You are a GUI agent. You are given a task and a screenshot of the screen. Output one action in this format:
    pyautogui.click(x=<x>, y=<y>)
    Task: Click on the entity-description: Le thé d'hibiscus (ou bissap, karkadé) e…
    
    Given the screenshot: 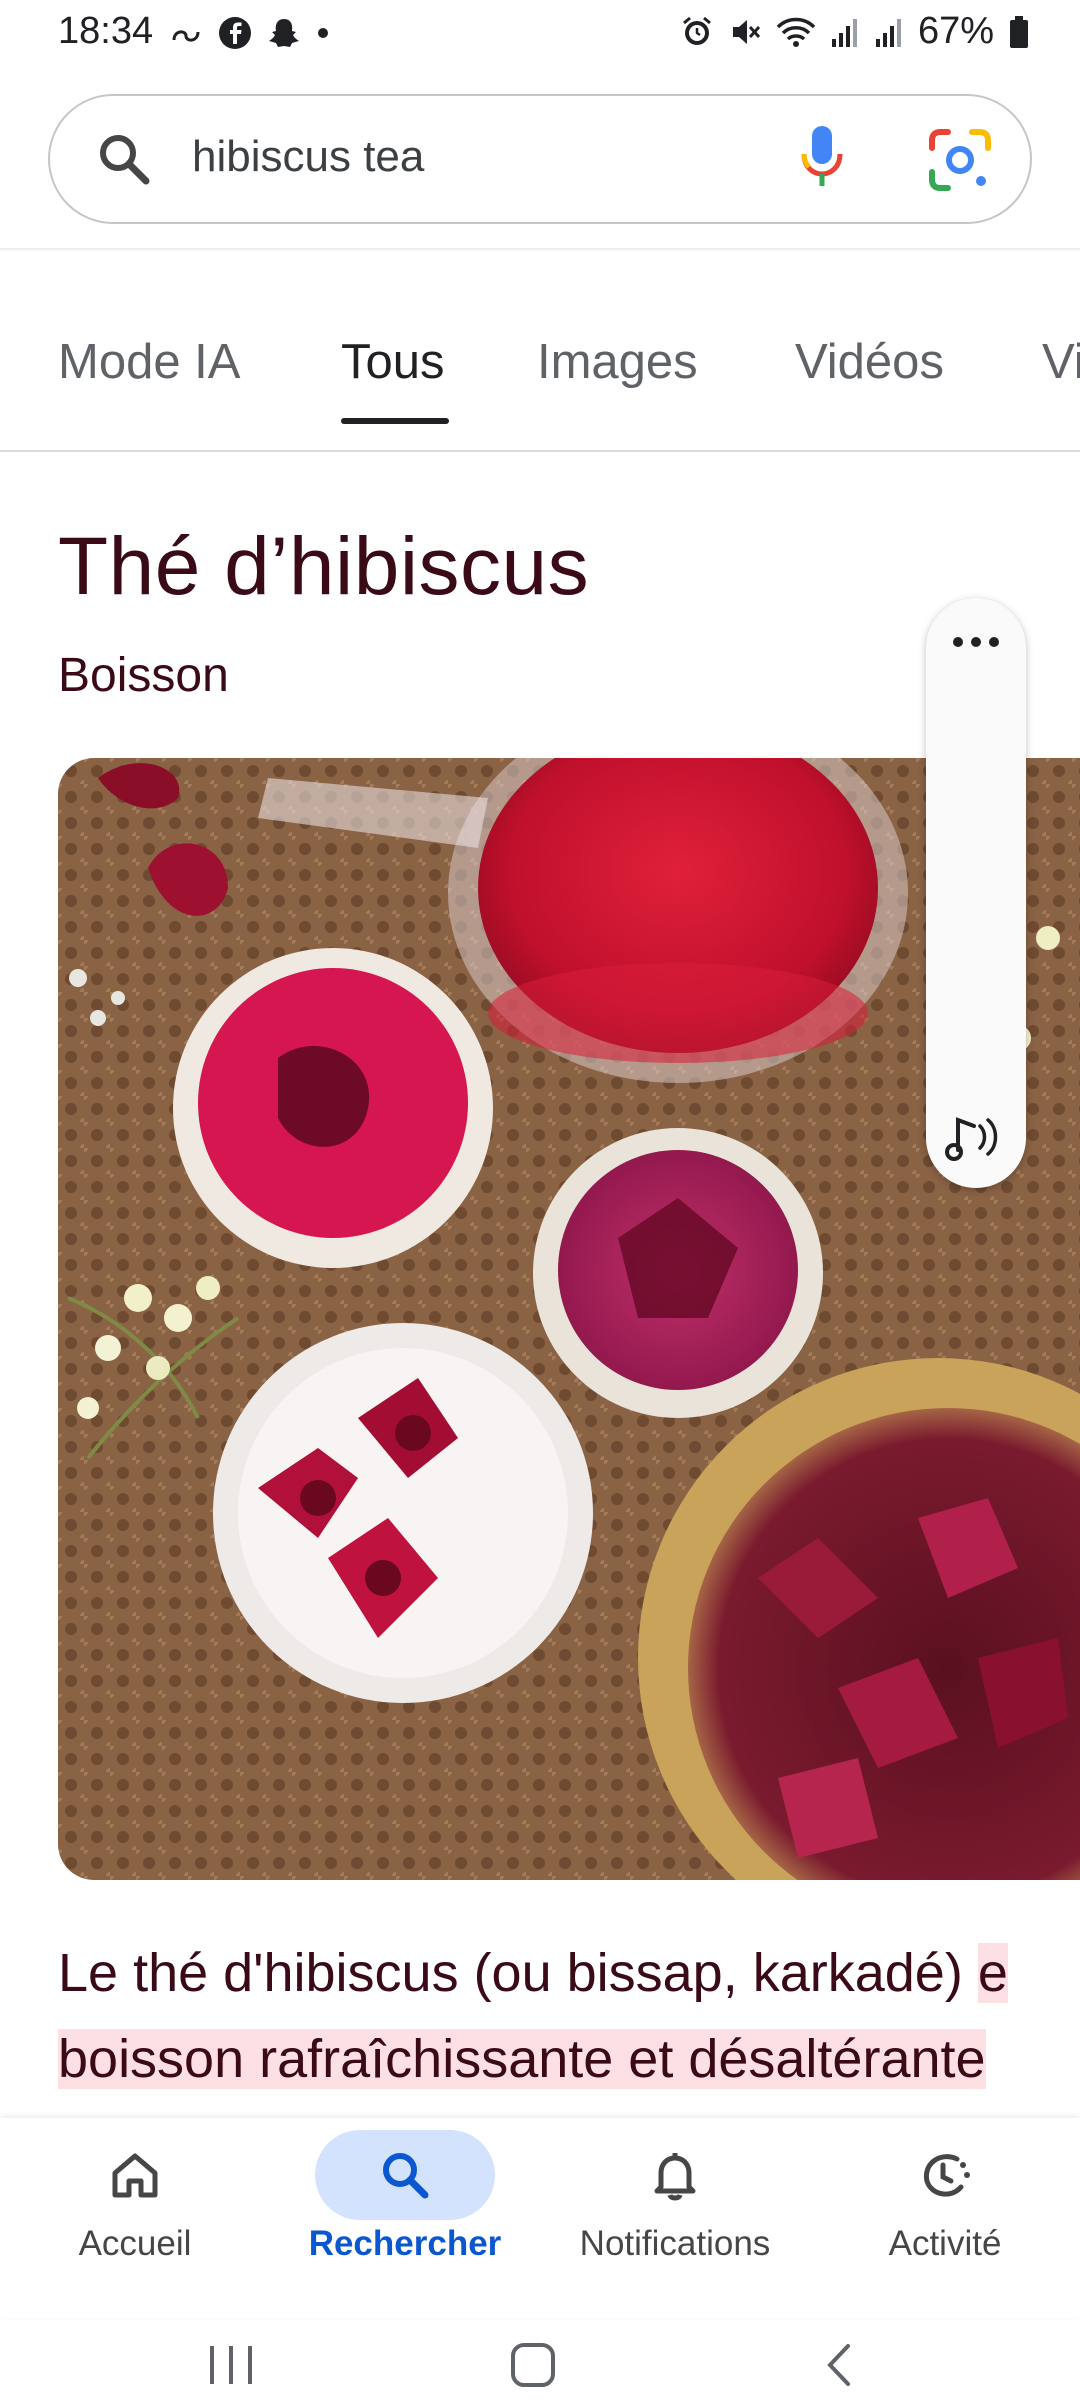 What is the action you would take?
    pyautogui.click(x=569, y=2016)
    